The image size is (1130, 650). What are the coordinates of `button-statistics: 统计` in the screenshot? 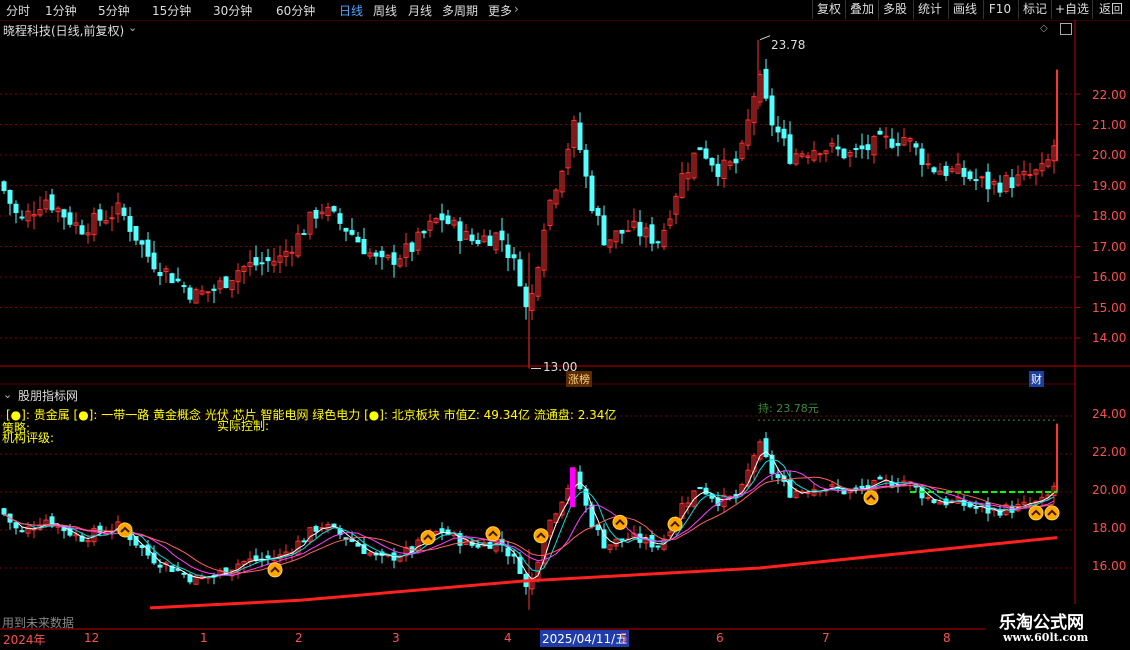 It's located at (929, 9).